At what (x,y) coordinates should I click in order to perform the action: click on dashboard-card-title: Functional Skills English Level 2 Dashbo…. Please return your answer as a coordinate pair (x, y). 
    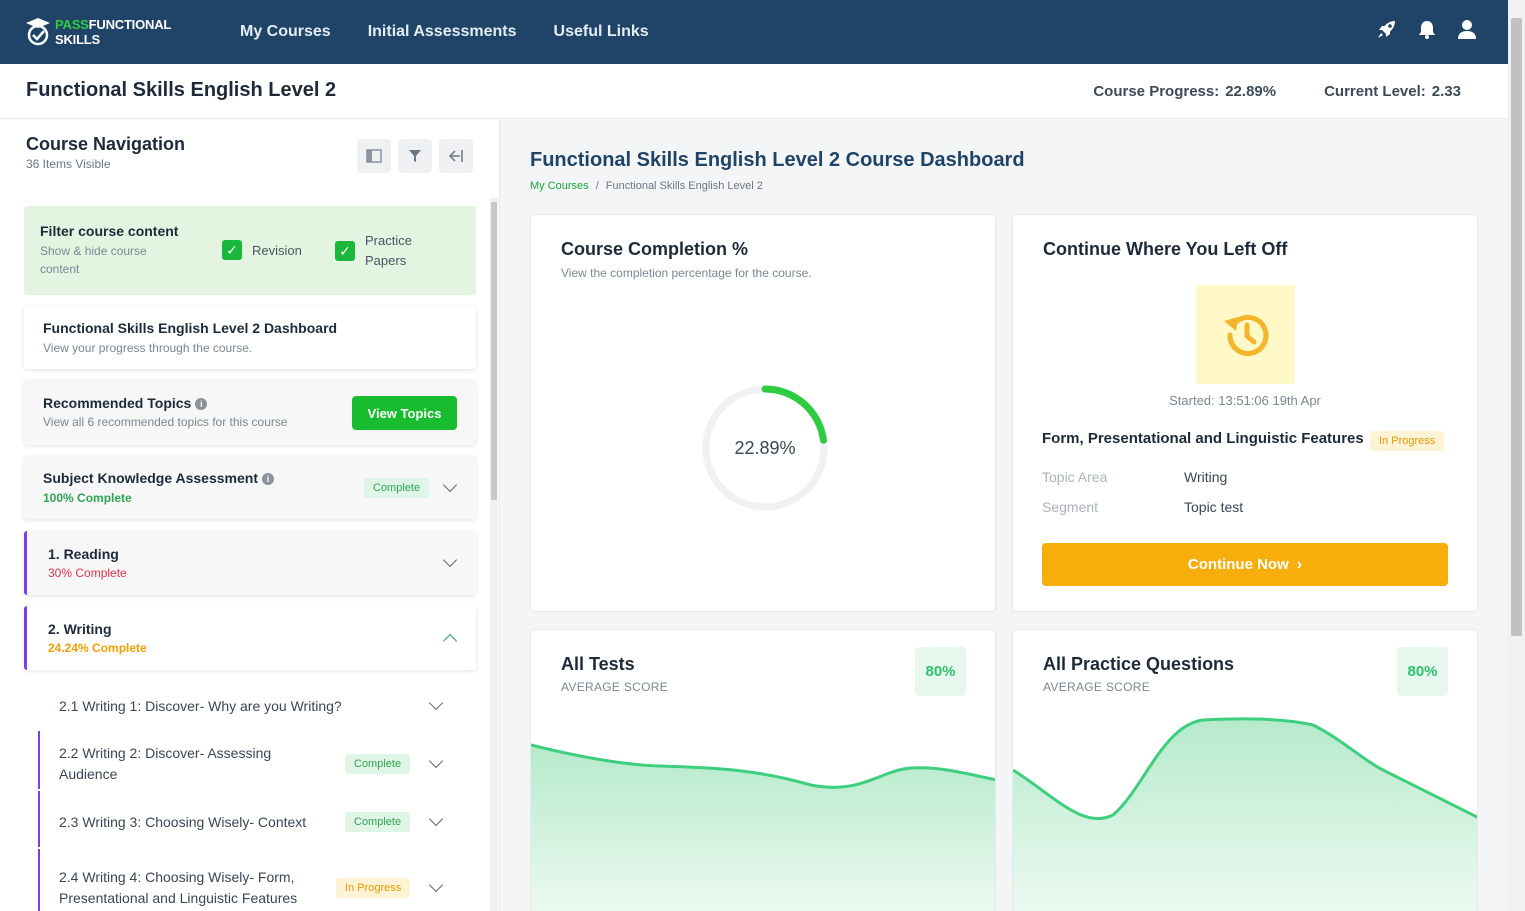
    Looking at the image, I should click on (190, 328).